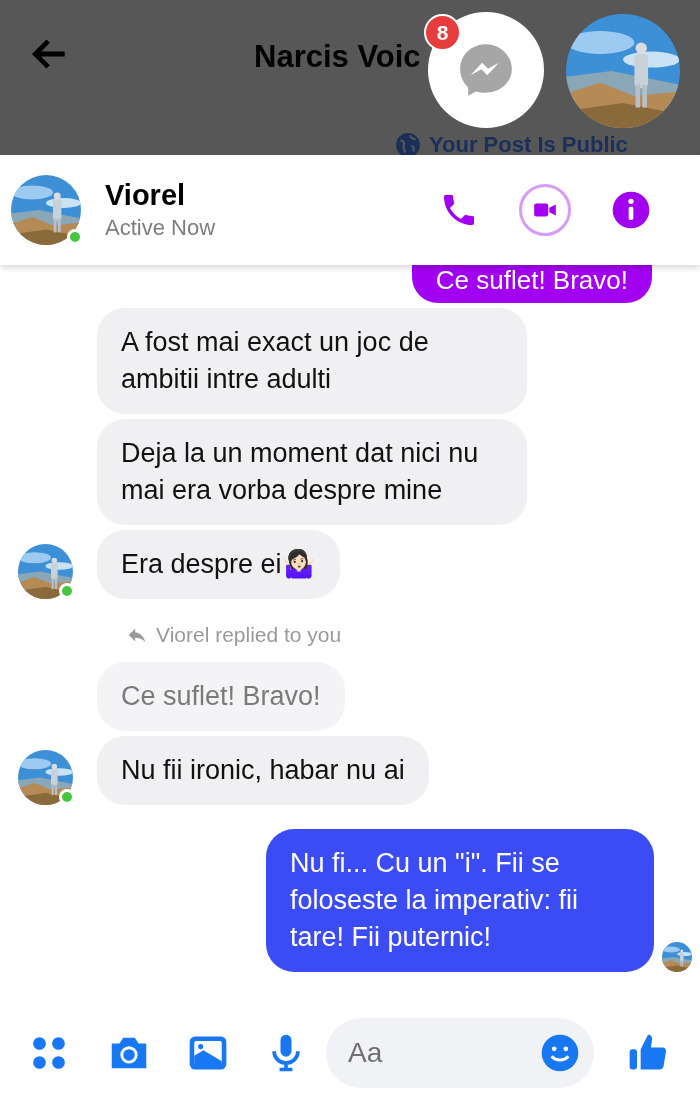 The image size is (700, 1107). What do you see at coordinates (560, 1053) in the screenshot?
I see `emoji-icon` at bounding box center [560, 1053].